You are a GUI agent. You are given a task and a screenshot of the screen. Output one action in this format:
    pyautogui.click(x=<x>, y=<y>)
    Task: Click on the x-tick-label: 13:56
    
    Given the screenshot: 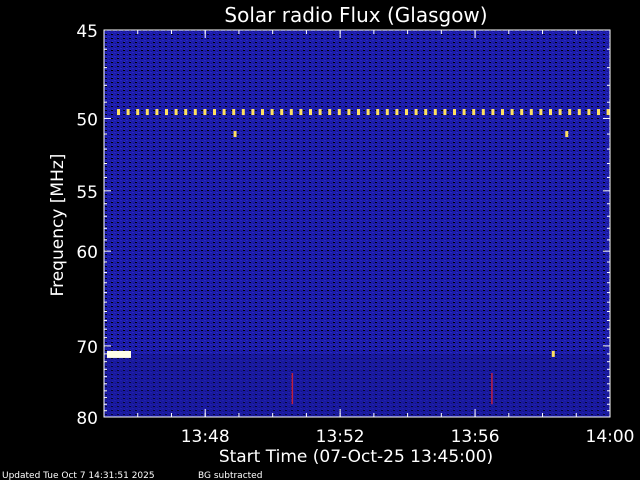 What is the action you would take?
    pyautogui.click(x=475, y=437)
    